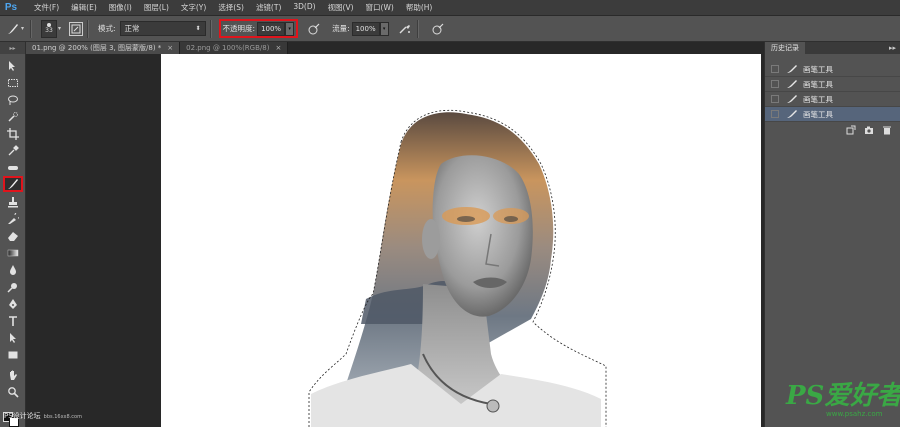 The width and height of the screenshot is (900, 427). What do you see at coordinates (13, 338) in the screenshot?
I see `tool-path-select` at bounding box center [13, 338].